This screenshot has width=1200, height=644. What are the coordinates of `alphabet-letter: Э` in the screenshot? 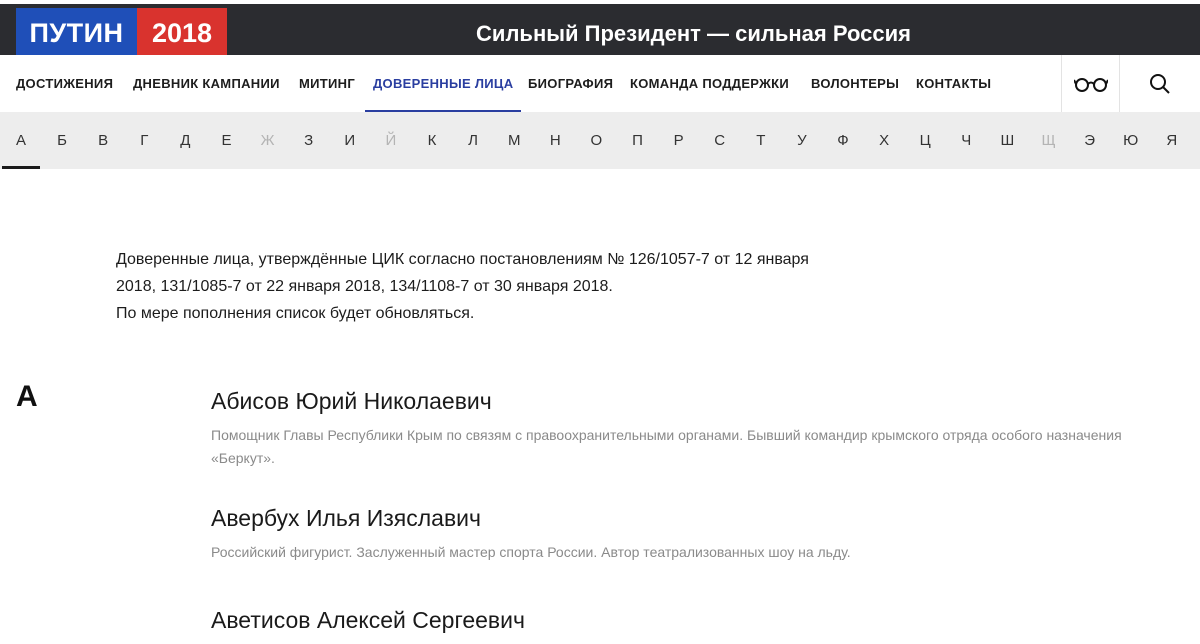 It's located at (1090, 140).